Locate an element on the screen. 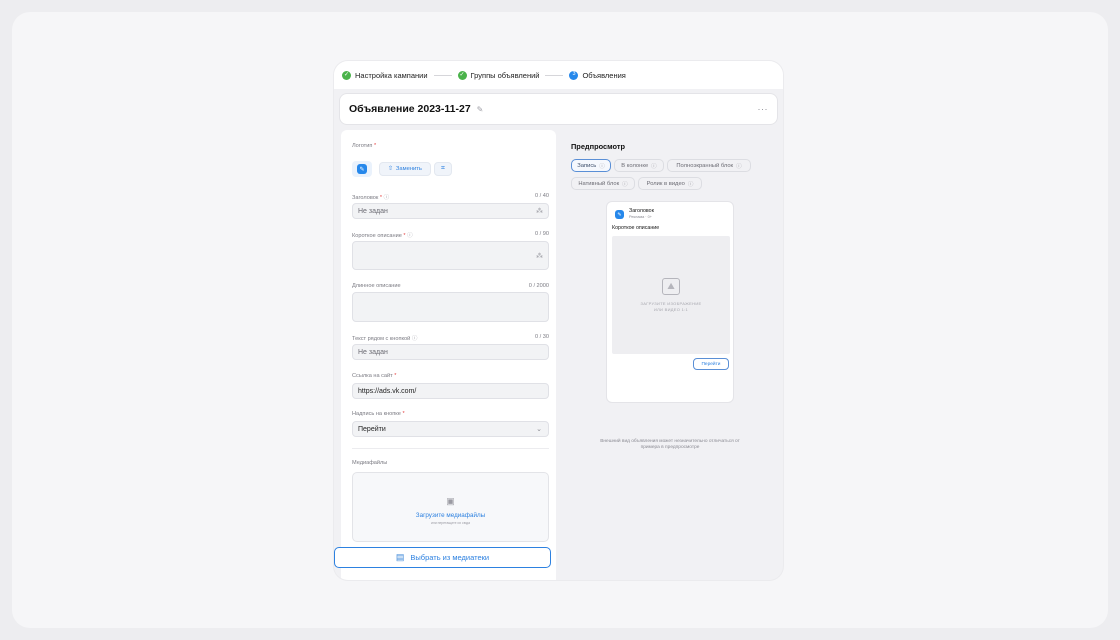  ad-cta-button: Перейти is located at coordinates (711, 364).